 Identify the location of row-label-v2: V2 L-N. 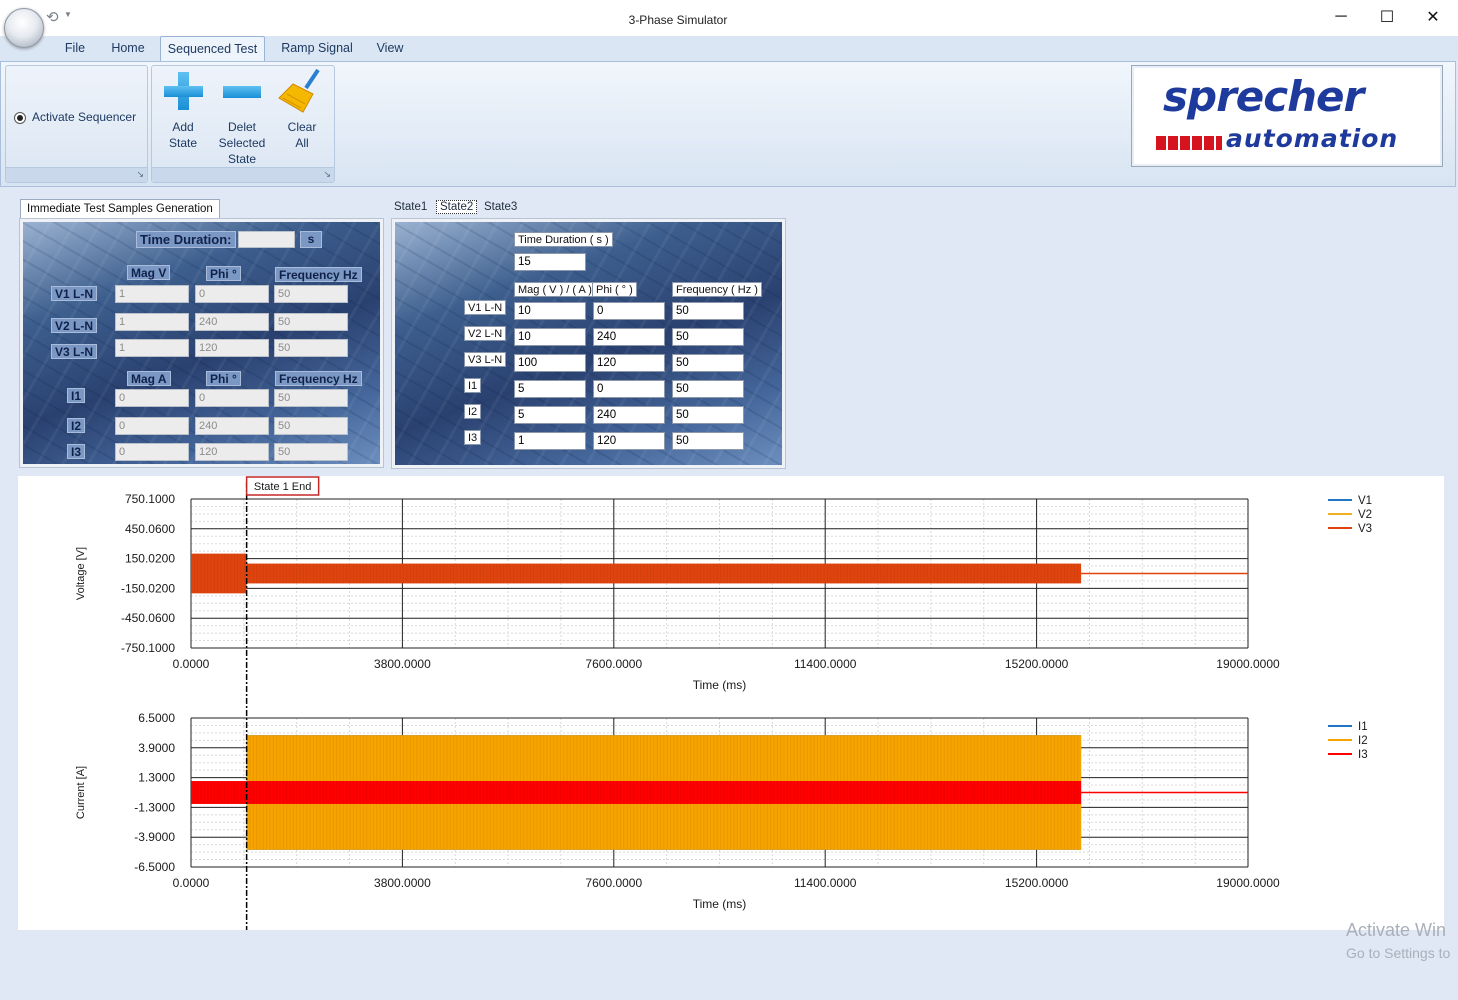
(74, 325).